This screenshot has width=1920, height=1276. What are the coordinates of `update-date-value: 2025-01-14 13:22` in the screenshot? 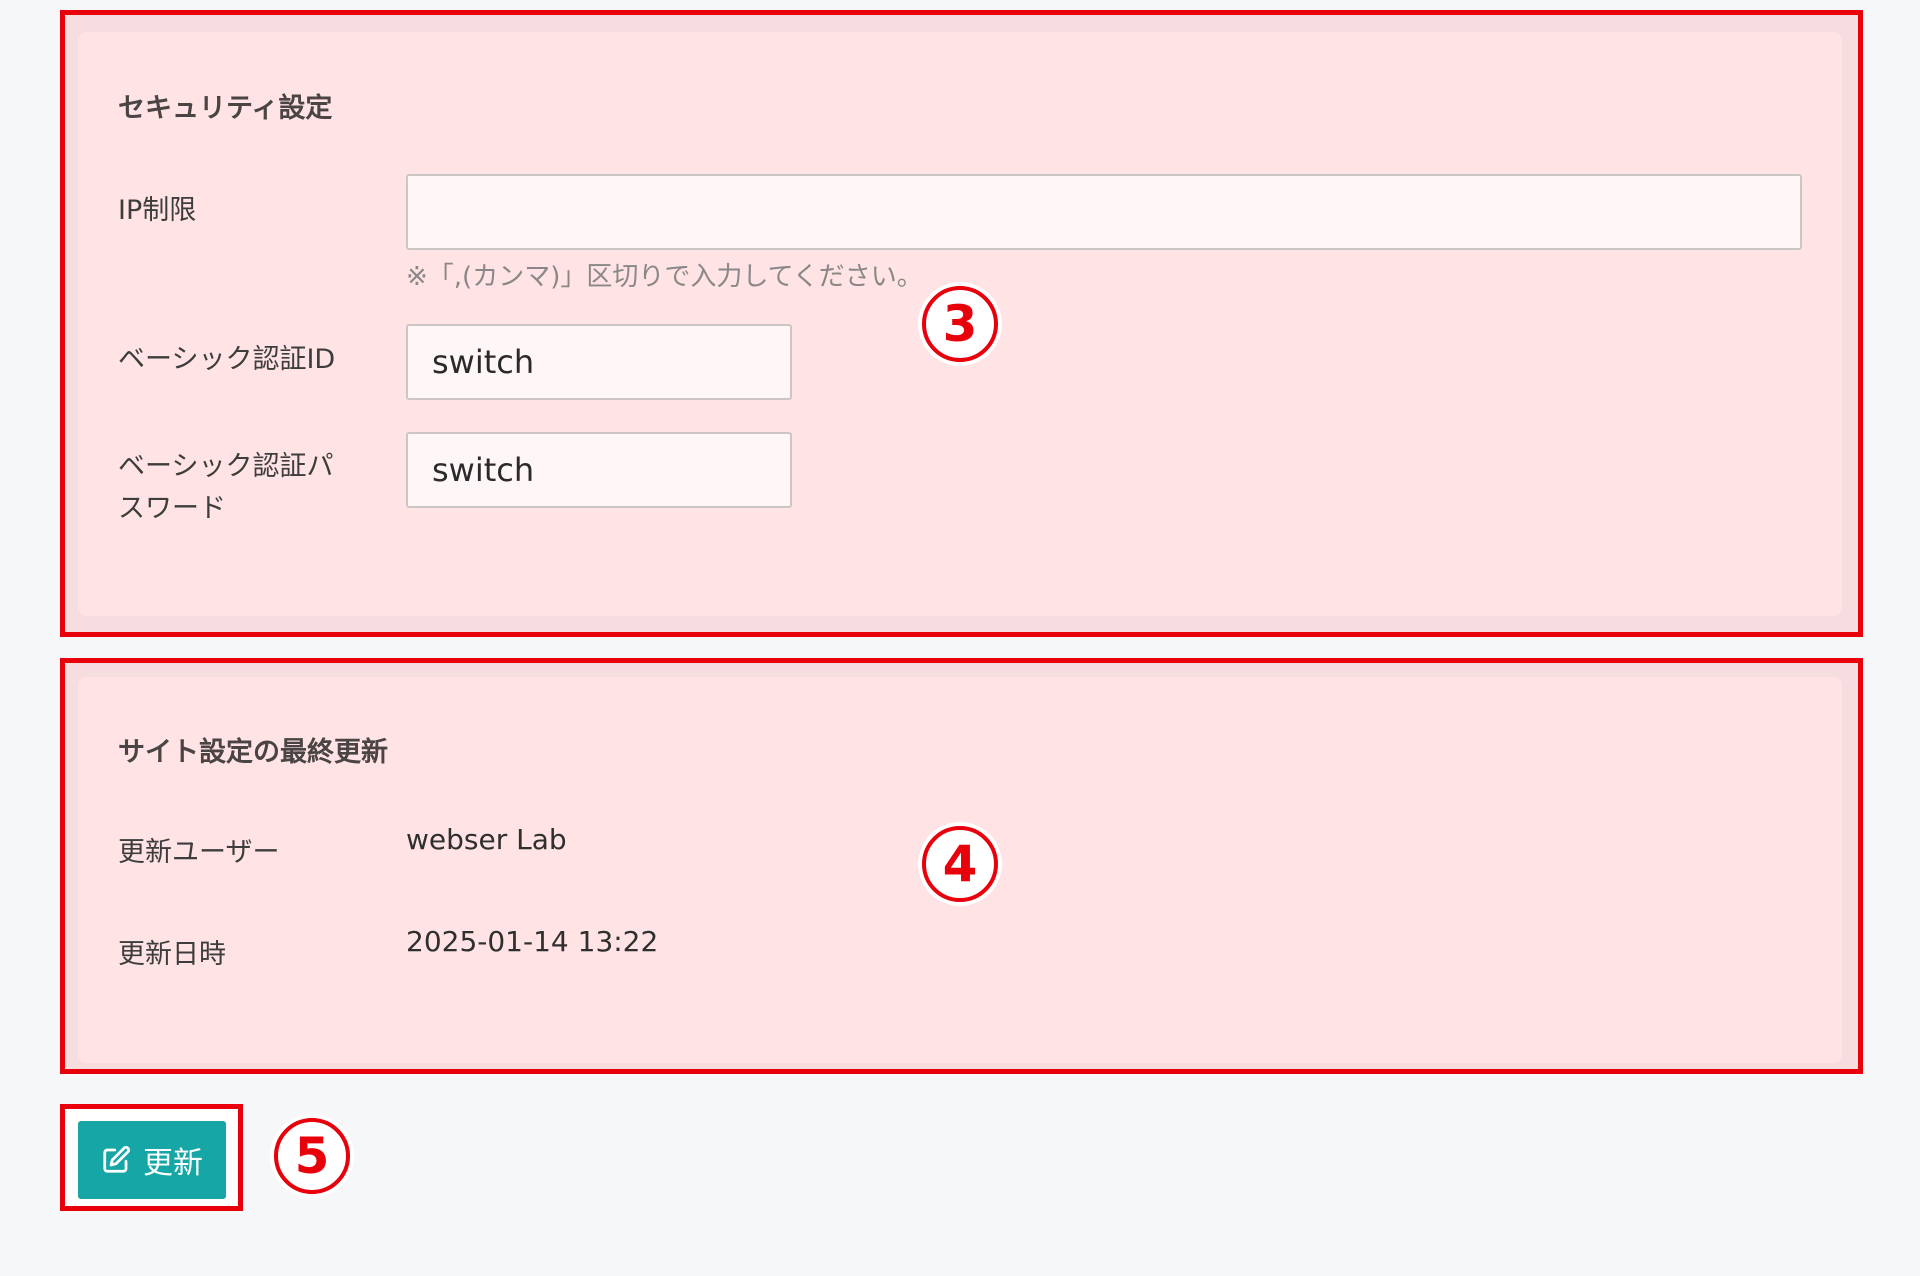 It's located at (532, 941).